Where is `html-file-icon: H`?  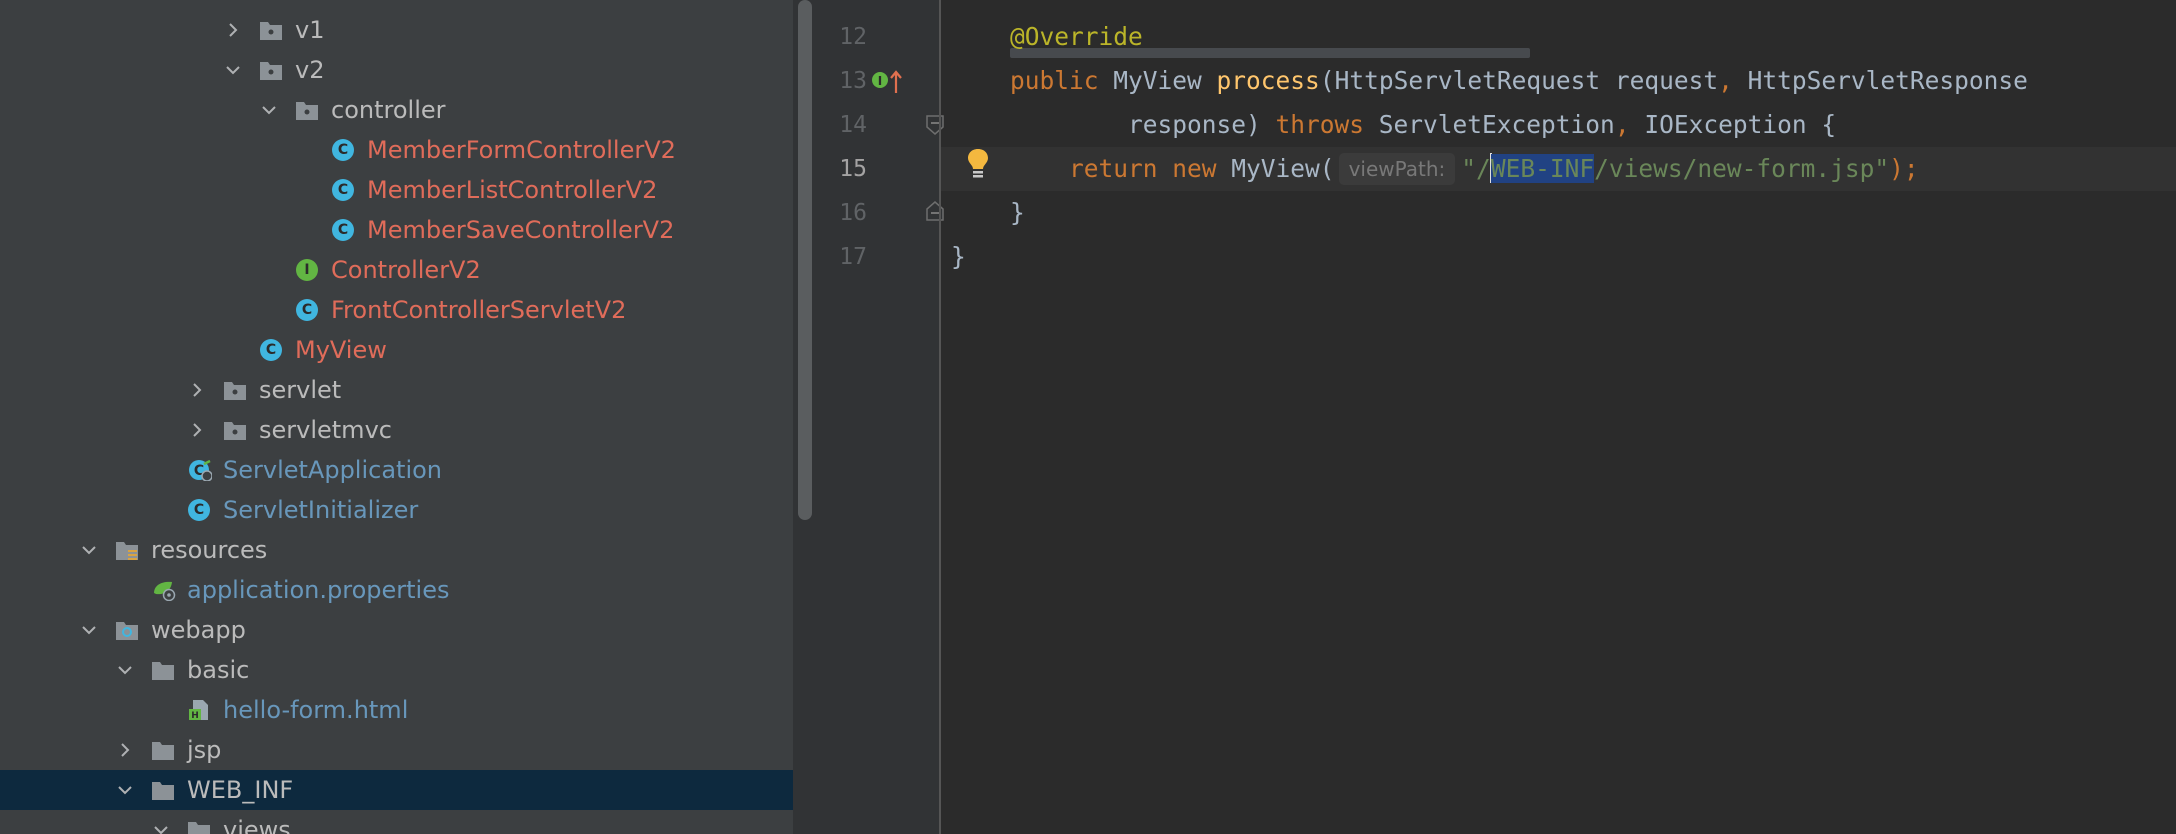
html-file-icon: H is located at coordinates (200, 710).